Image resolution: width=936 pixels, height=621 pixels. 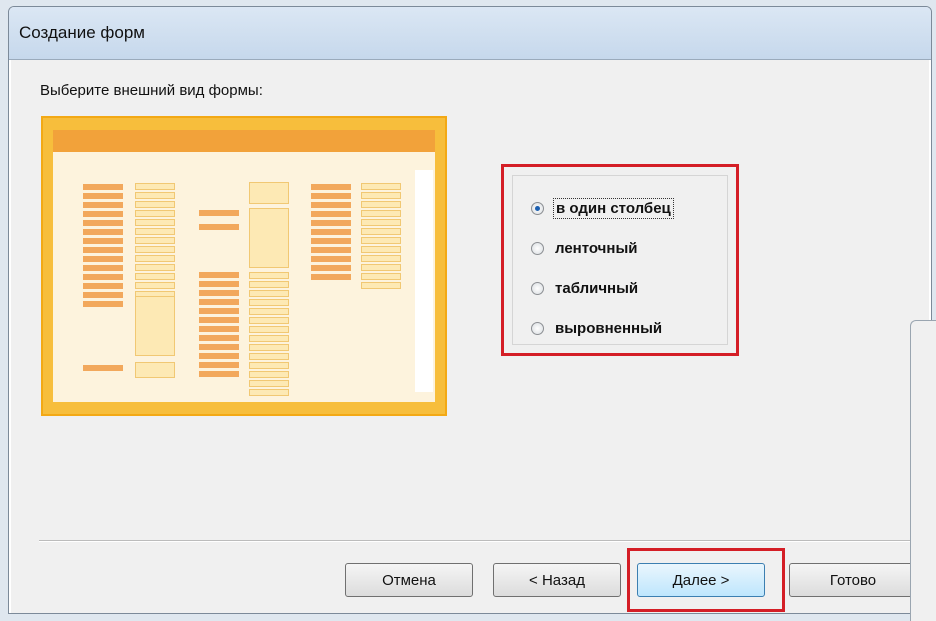 I want to click on finish-button: Готово, so click(x=853, y=580).